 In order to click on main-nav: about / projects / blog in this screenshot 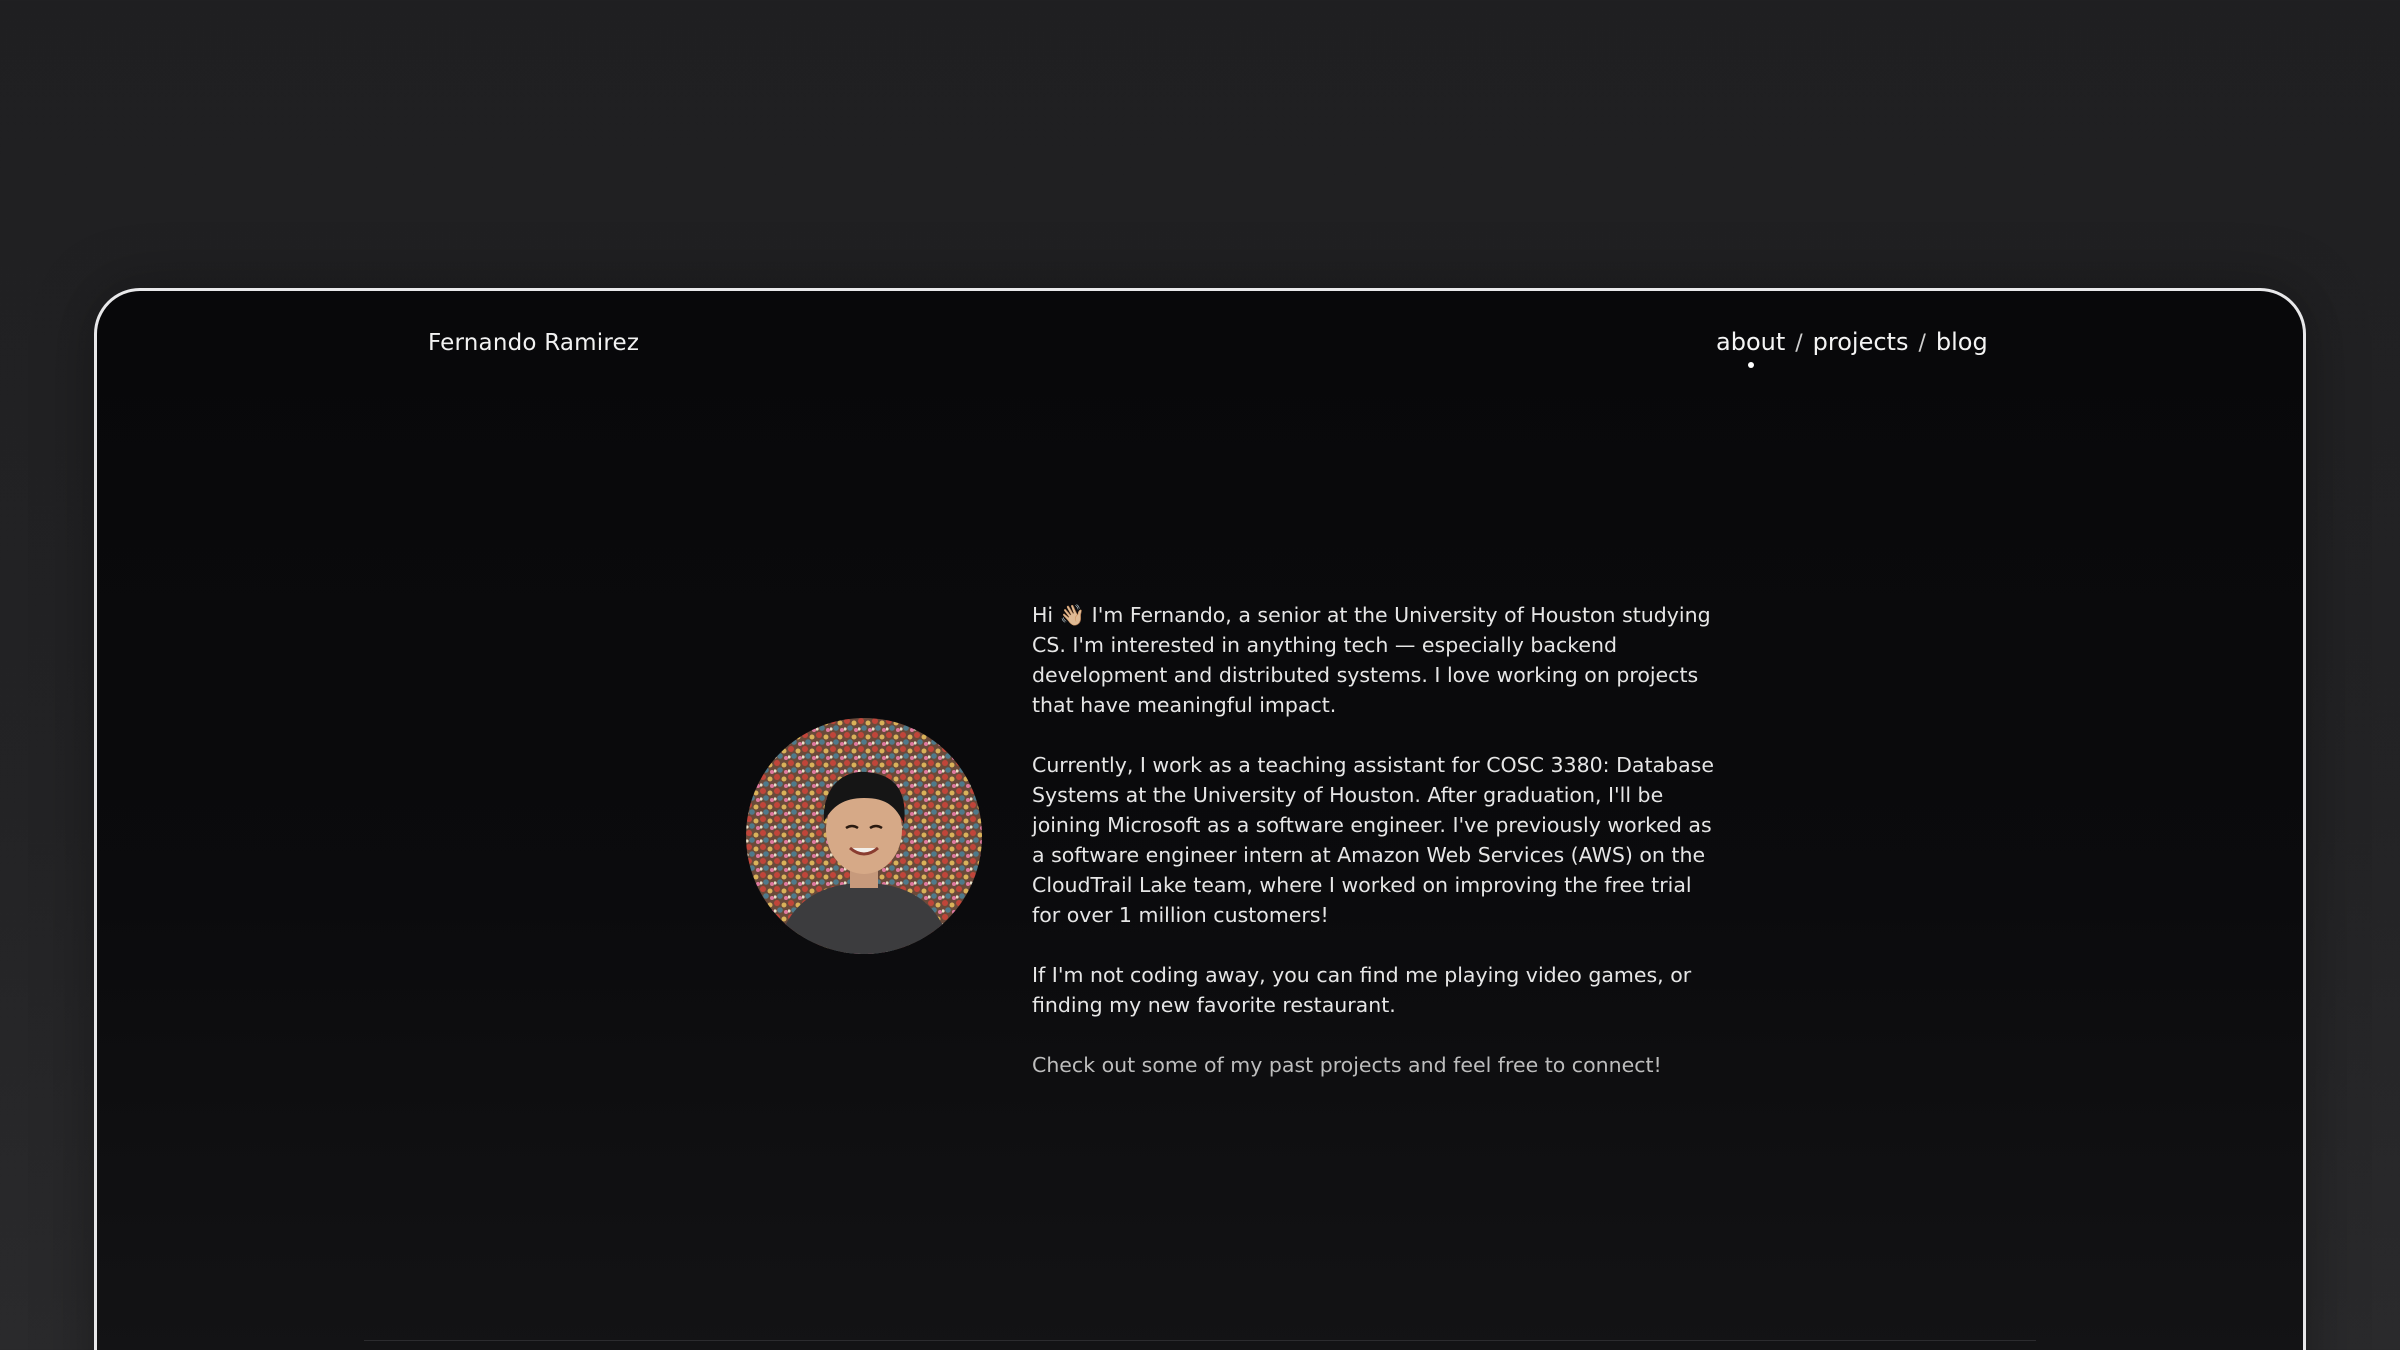, I will do `click(1852, 348)`.